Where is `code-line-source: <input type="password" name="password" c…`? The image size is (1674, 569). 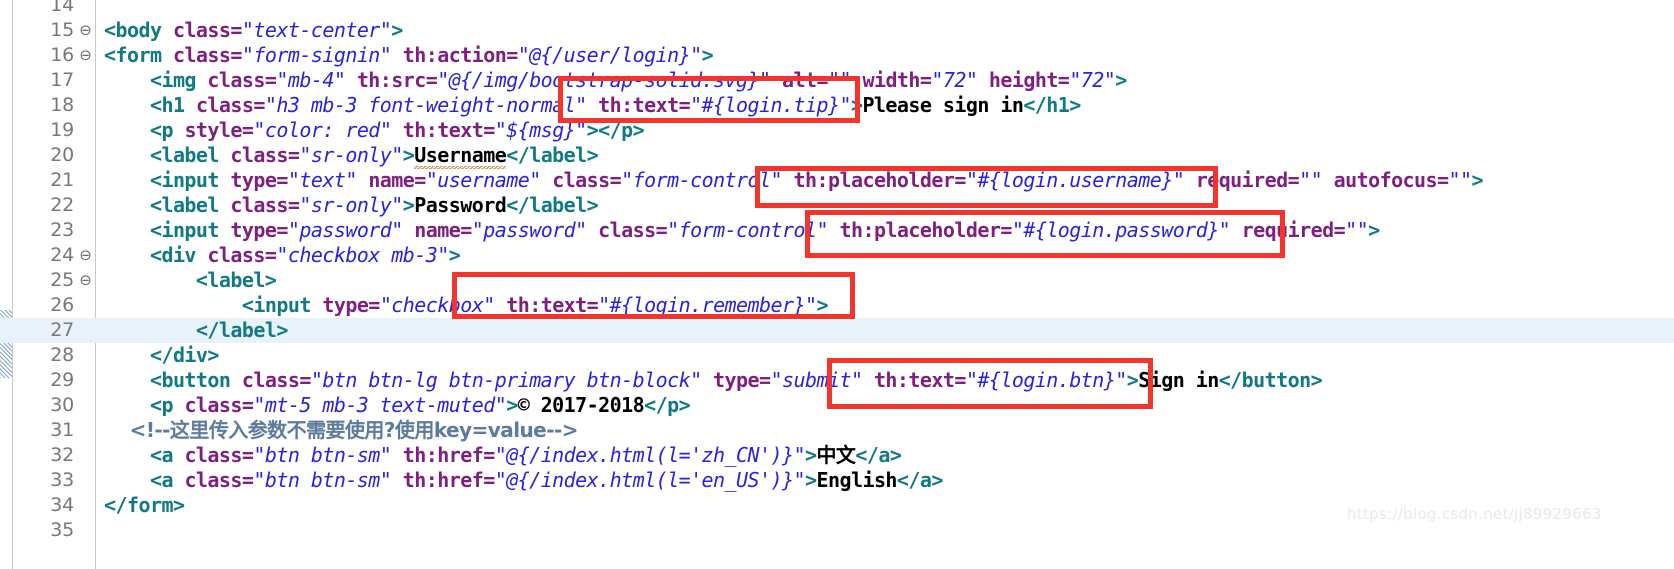
code-line-source: <input type="password" name="password" c… is located at coordinates (742, 230).